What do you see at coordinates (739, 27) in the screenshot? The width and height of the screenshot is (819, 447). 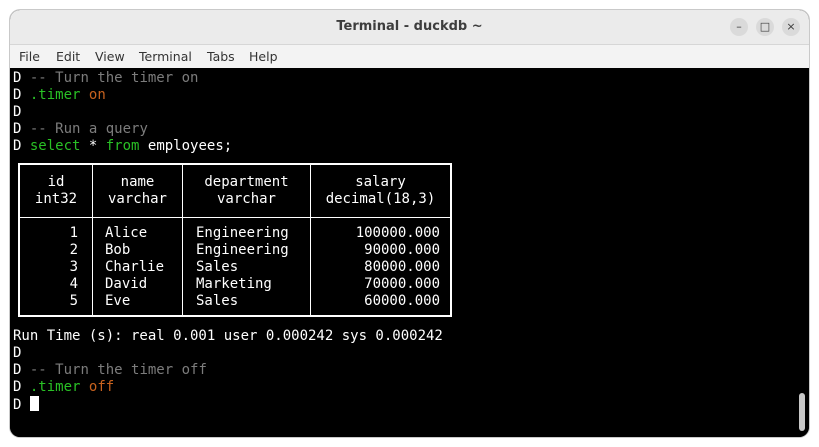 I see `minimize-button: –` at bounding box center [739, 27].